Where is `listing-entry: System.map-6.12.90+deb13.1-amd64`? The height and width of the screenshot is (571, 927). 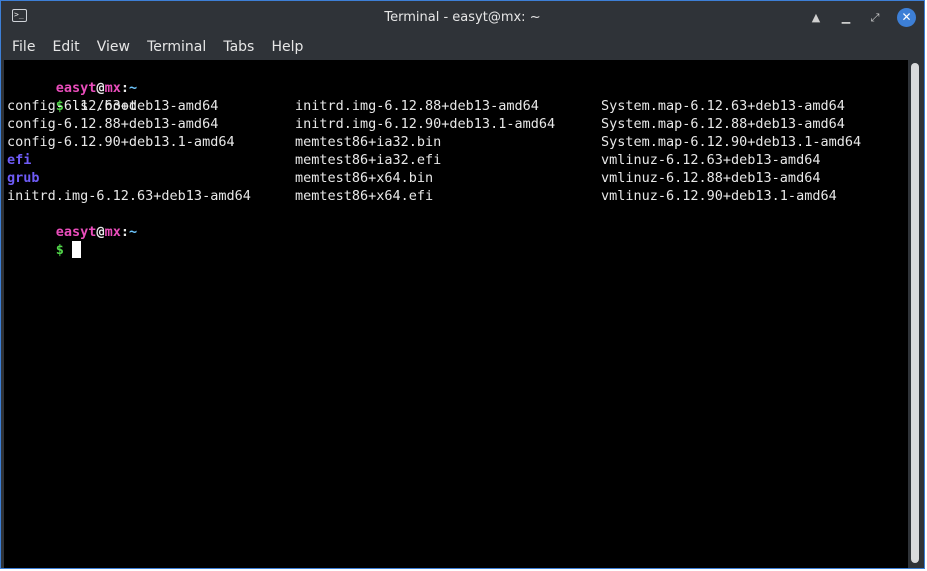
listing-entry: System.map-6.12.90+deb13.1-amd64 is located at coordinates (731, 142).